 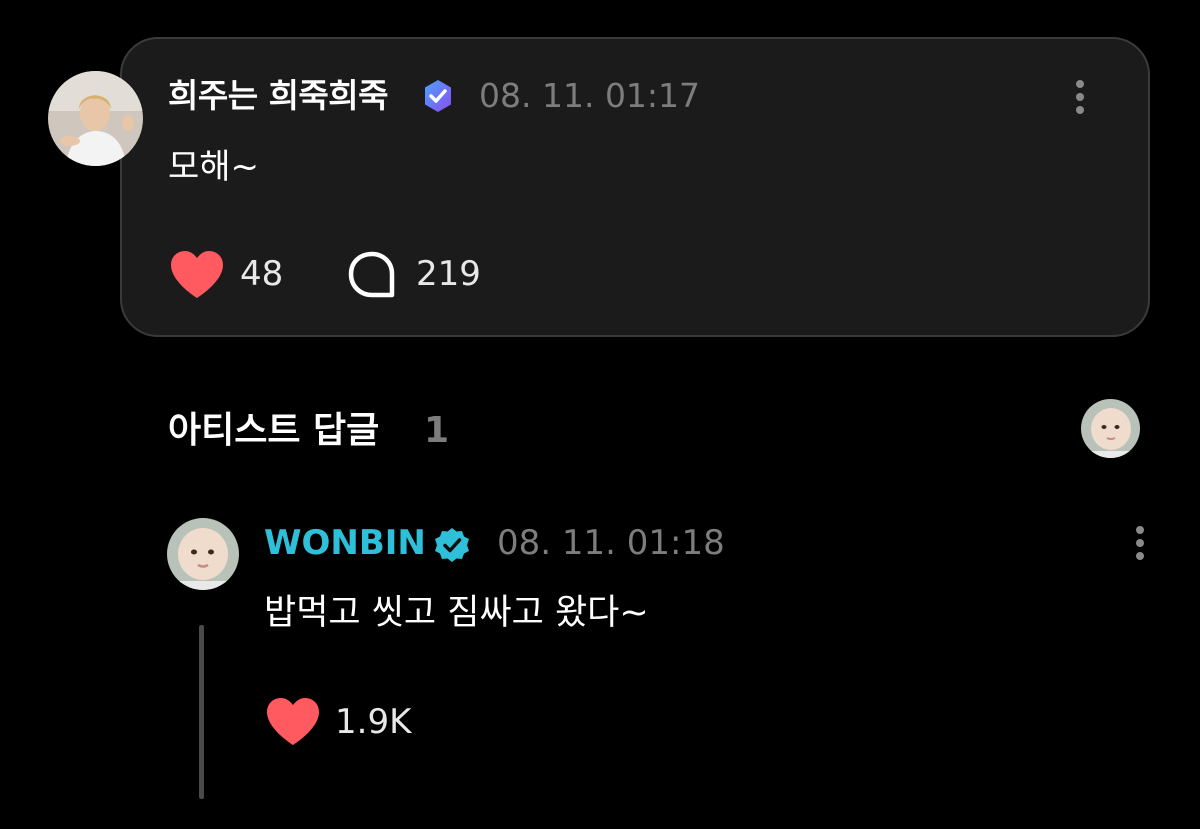 What do you see at coordinates (1140, 543) in the screenshot?
I see `reply-more-options-icon` at bounding box center [1140, 543].